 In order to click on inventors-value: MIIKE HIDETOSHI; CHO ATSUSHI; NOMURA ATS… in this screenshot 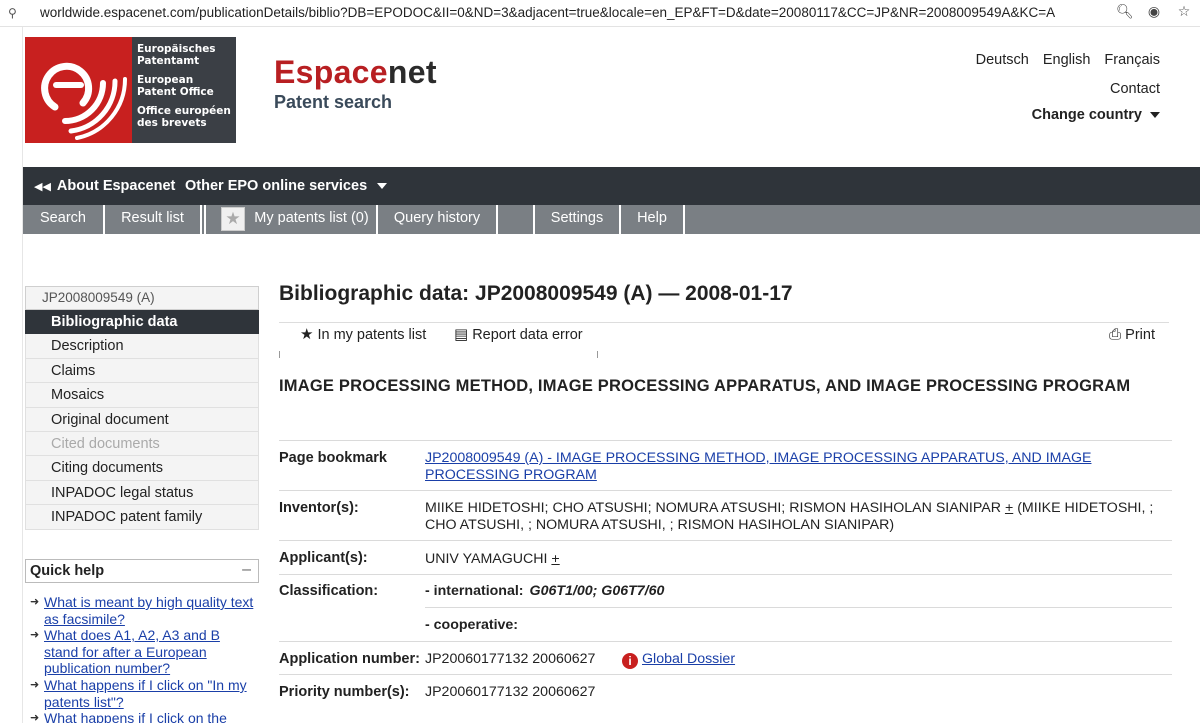, I will do `click(795, 516)`.